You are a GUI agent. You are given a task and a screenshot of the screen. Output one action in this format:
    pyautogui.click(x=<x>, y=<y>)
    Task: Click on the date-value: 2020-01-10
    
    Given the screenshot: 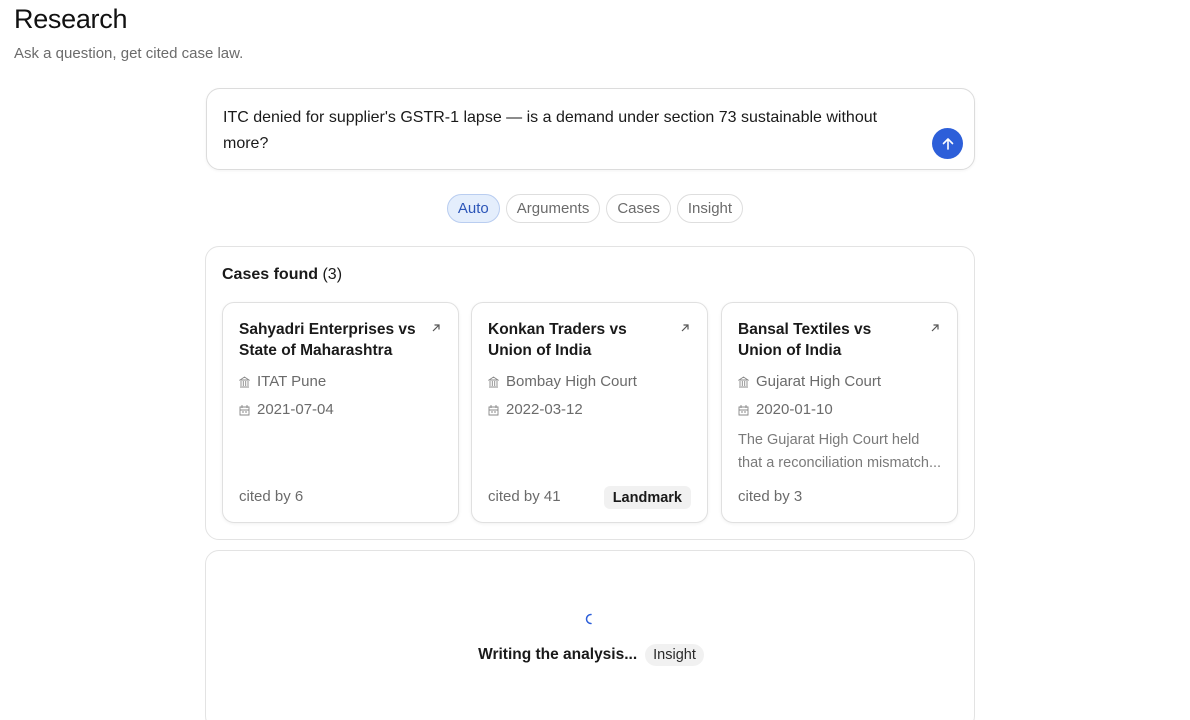 What is the action you would take?
    pyautogui.click(x=794, y=409)
    